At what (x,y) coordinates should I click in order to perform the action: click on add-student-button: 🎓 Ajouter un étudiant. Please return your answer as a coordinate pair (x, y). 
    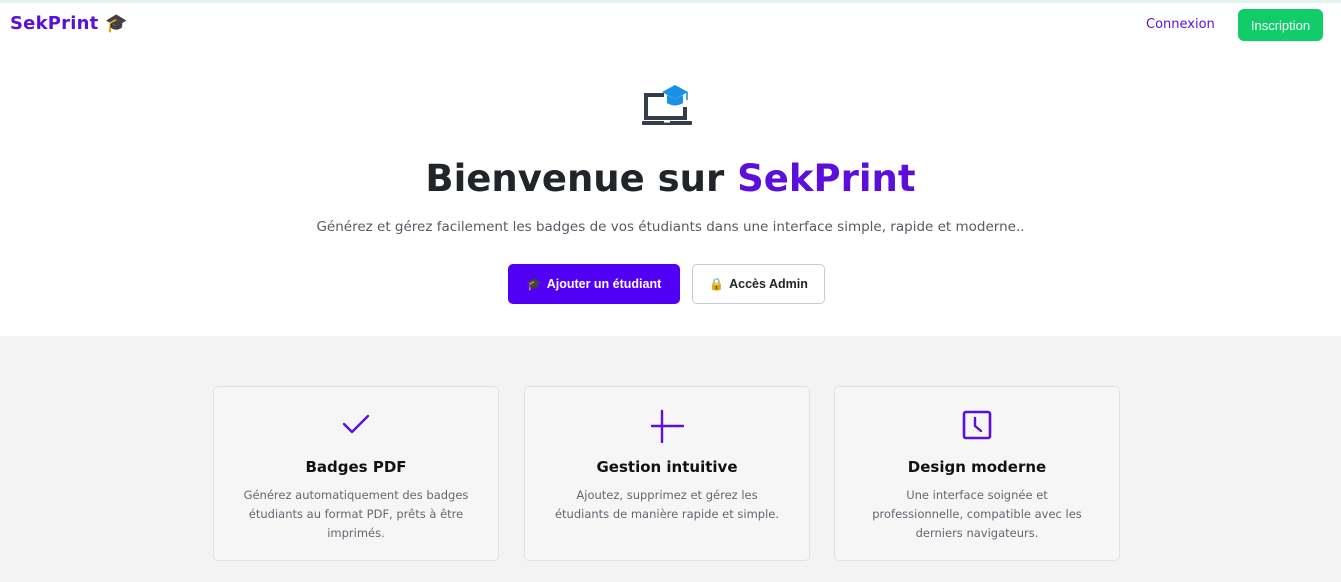
    Looking at the image, I should click on (594, 284).